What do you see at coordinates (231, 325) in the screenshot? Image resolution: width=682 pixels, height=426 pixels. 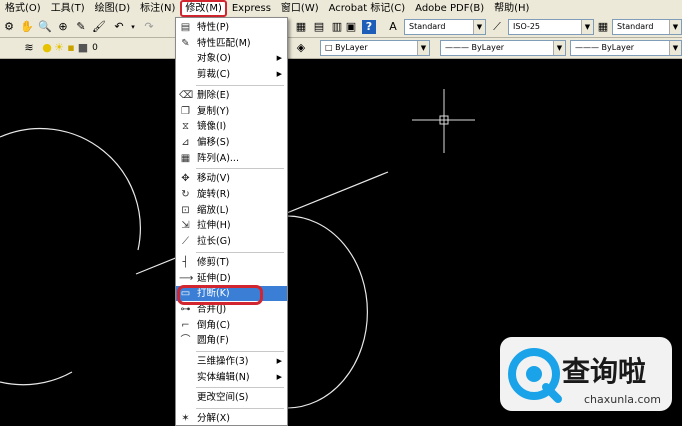 I see `menu-item: ⌐ 倒角(C)` at bounding box center [231, 325].